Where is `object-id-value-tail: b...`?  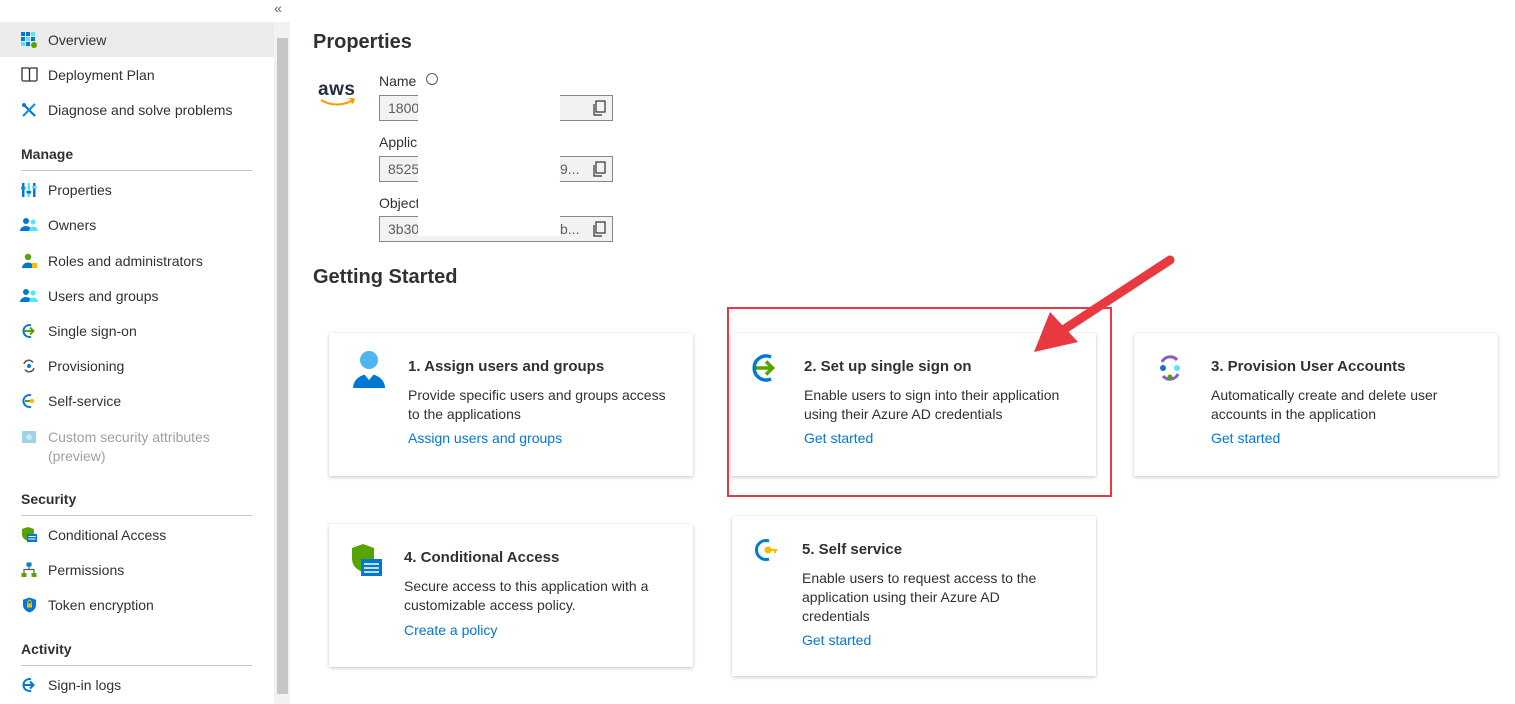
object-id-value-tail: b... is located at coordinates (570, 229).